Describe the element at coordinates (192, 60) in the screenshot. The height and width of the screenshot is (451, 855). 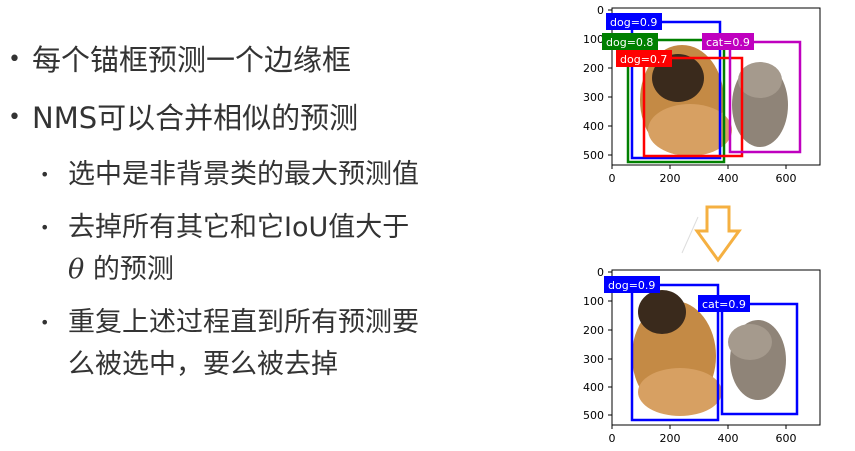
I see `bullet-text: 每个锚框预测一个边缘框` at that location.